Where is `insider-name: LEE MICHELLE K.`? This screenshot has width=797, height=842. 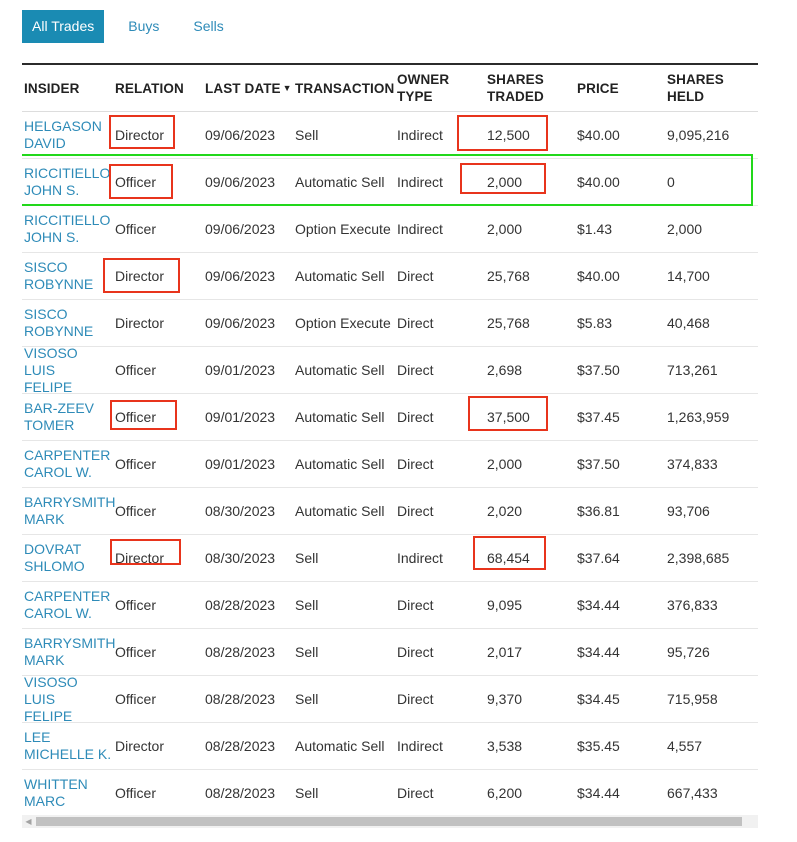
insider-name: LEE MICHELLE K. is located at coordinates (68, 746).